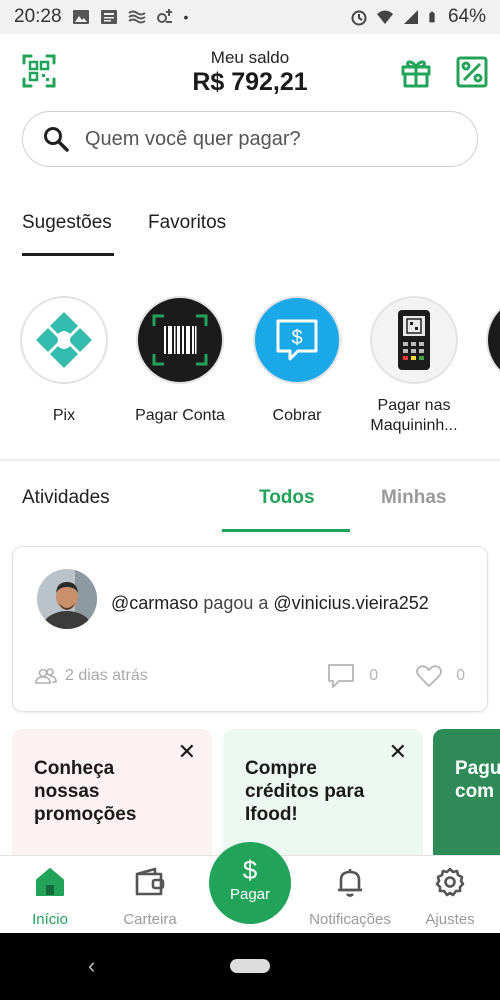  I want to click on status-bar: 20:28 • 64%, so click(250, 17).